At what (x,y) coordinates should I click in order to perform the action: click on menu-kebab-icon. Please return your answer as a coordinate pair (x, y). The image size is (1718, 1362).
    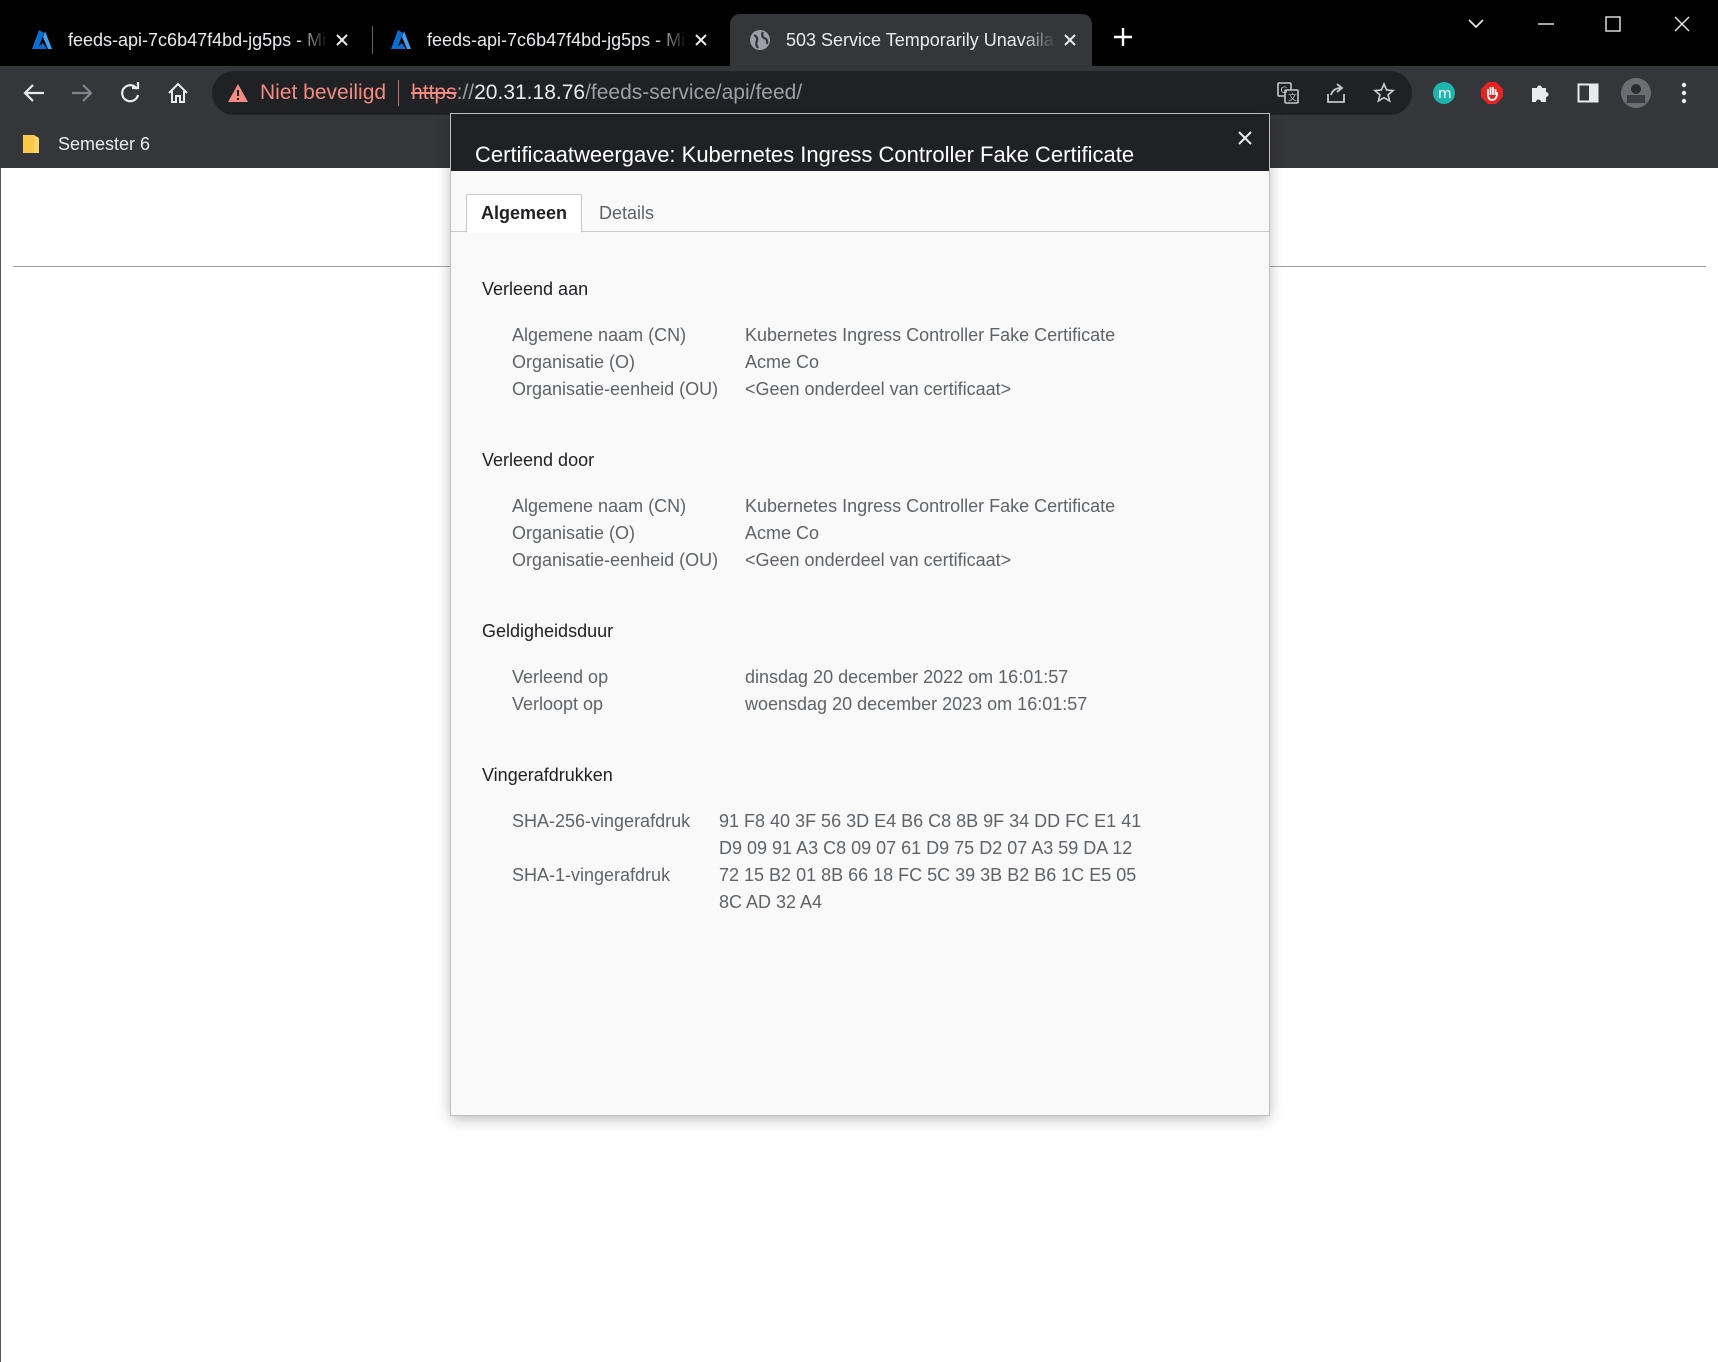
    Looking at the image, I should click on (1684, 93).